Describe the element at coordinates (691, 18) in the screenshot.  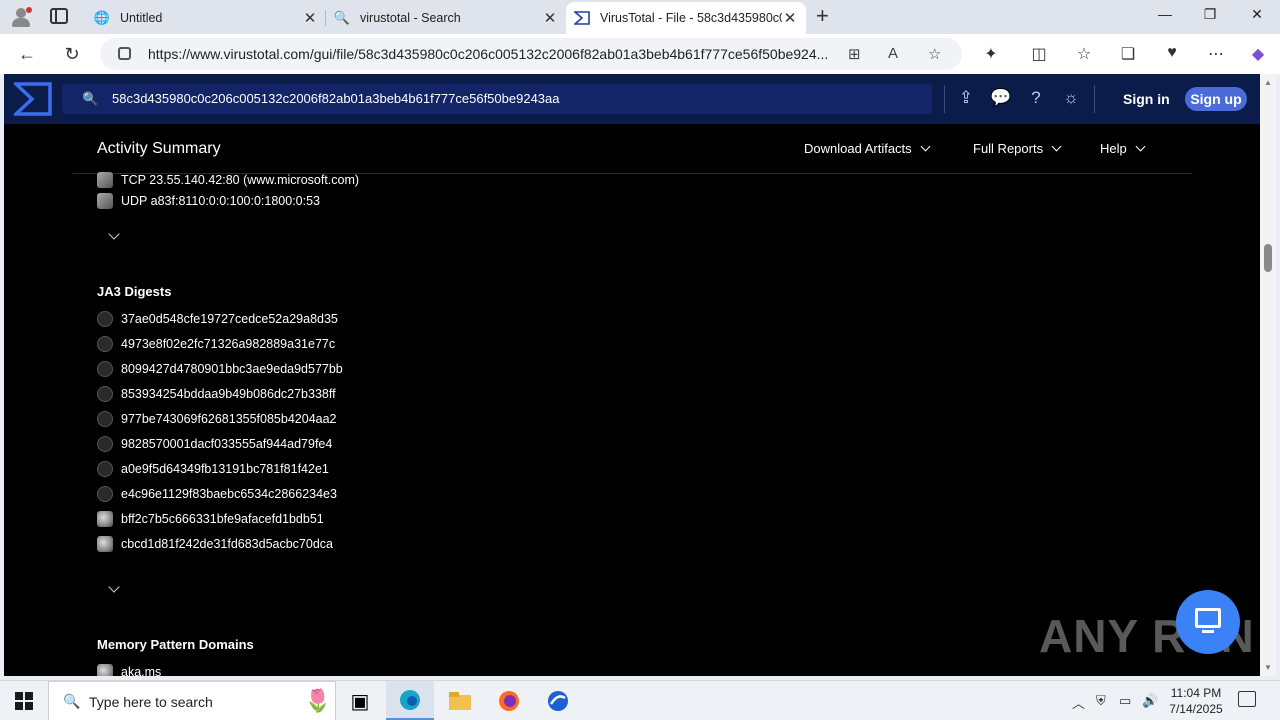
I see `tab-title: VirusTotal - File - 58c3d435980c0` at that location.